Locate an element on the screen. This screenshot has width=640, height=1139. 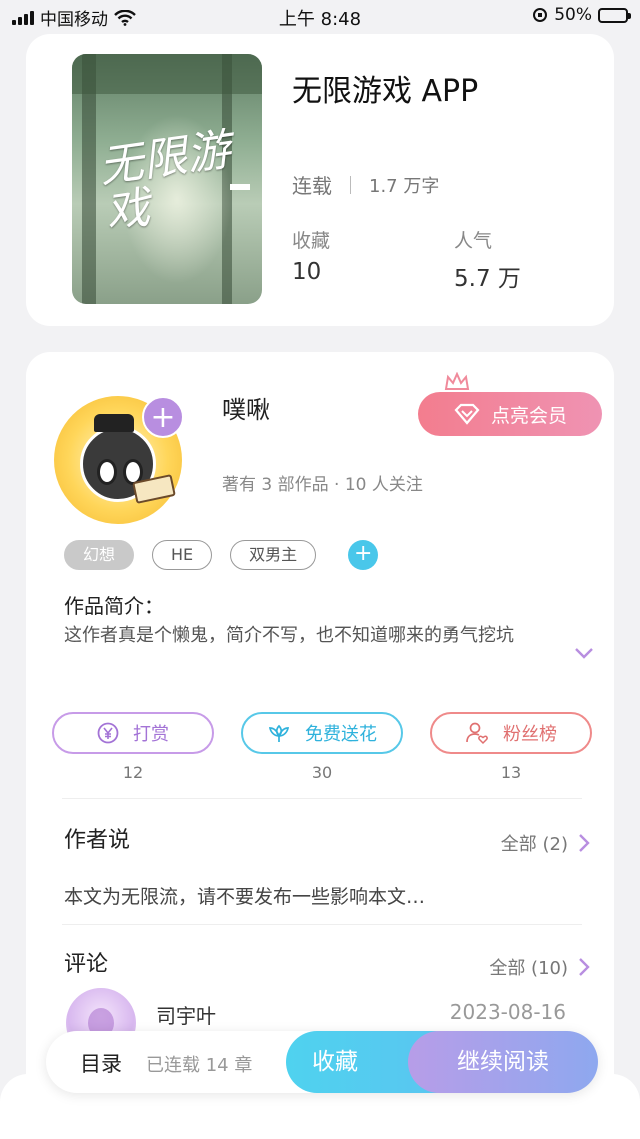
status-bar: 中国移动 上午 8:48 50% is located at coordinates (320, 16).